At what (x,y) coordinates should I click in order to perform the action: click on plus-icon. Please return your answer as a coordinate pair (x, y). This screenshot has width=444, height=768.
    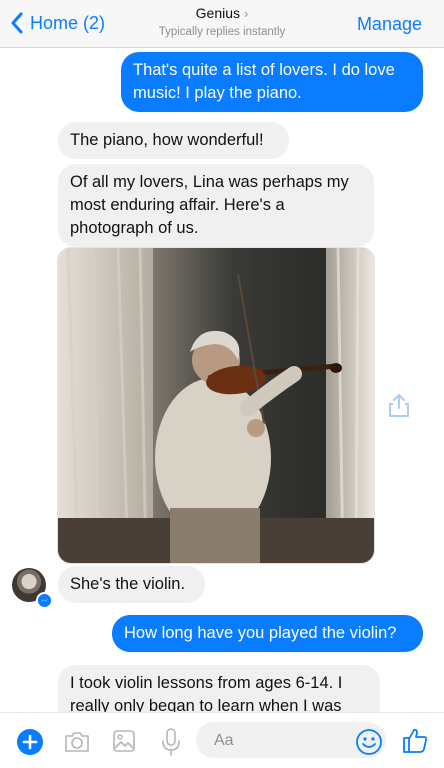
    Looking at the image, I should click on (30, 742).